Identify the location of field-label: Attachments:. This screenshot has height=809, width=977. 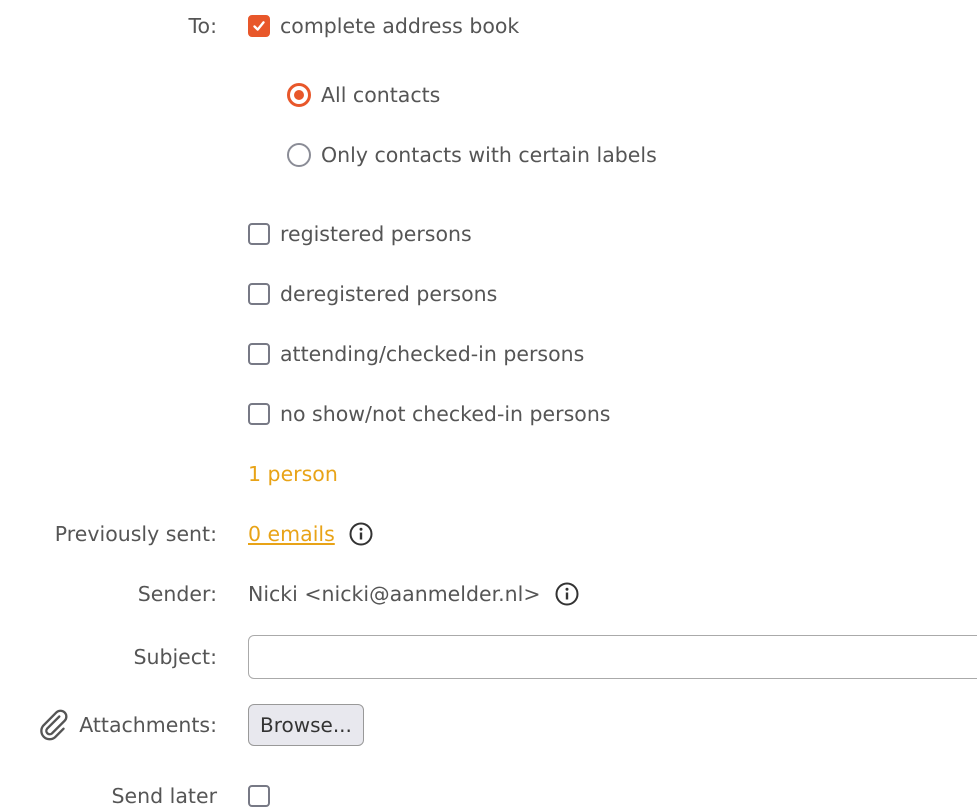
(148, 725).